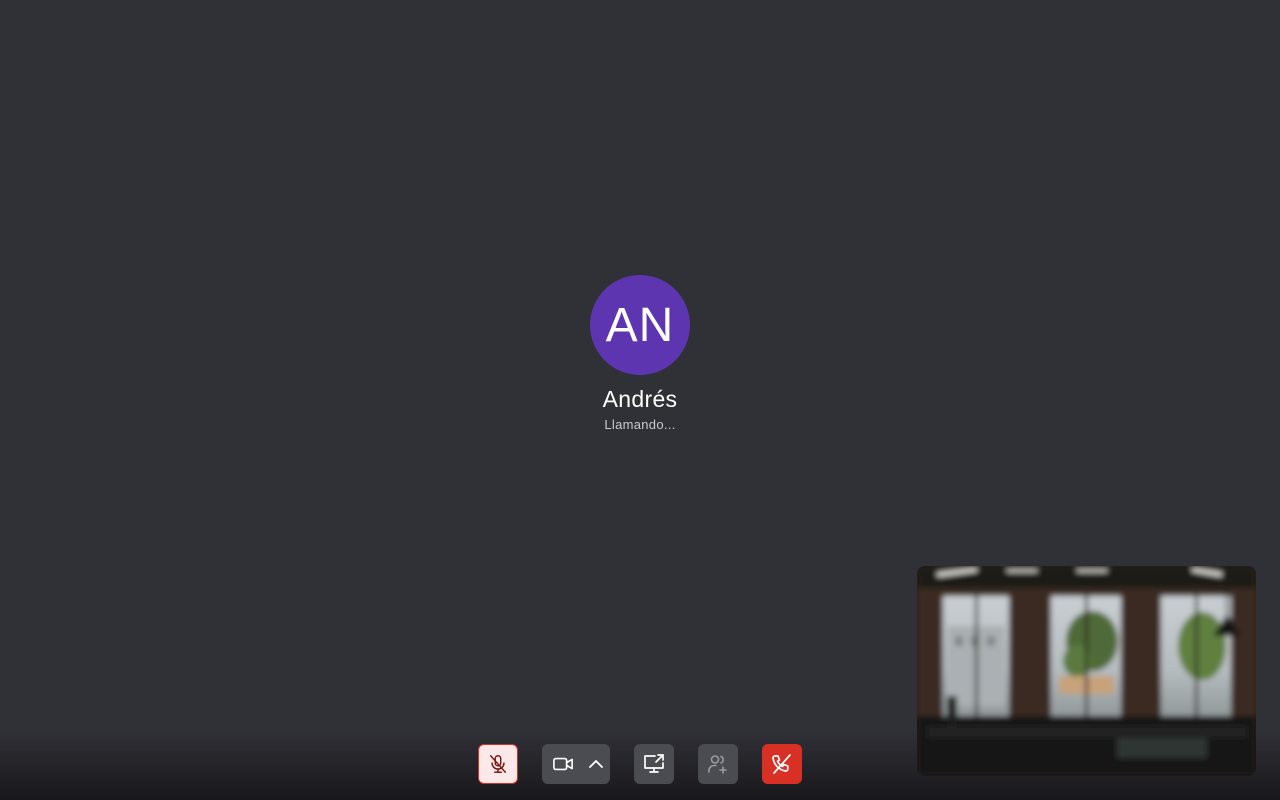  Describe the element at coordinates (576, 764) in the screenshot. I see `camera-button` at that location.